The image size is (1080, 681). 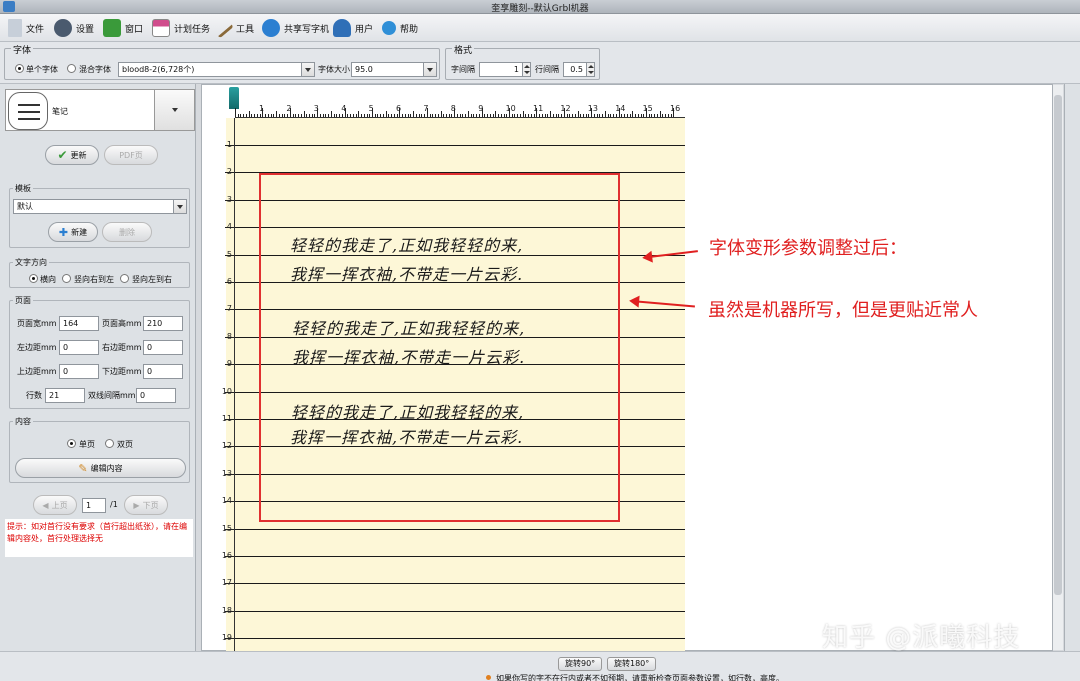 What do you see at coordinates (407, 274) in the screenshot?
I see `handwriting-line: 我挥一挥衣袖,不带走一片云彩.` at bounding box center [407, 274].